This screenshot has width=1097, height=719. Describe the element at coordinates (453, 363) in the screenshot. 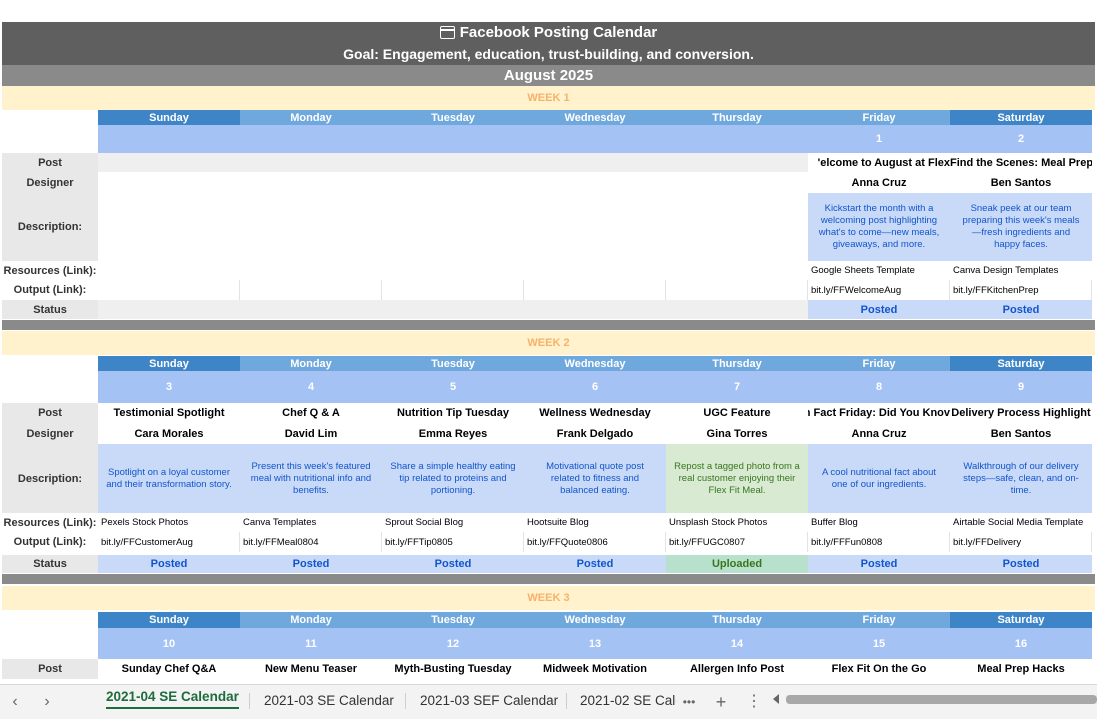

I see `day-header-tuesday: Tuesday` at that location.